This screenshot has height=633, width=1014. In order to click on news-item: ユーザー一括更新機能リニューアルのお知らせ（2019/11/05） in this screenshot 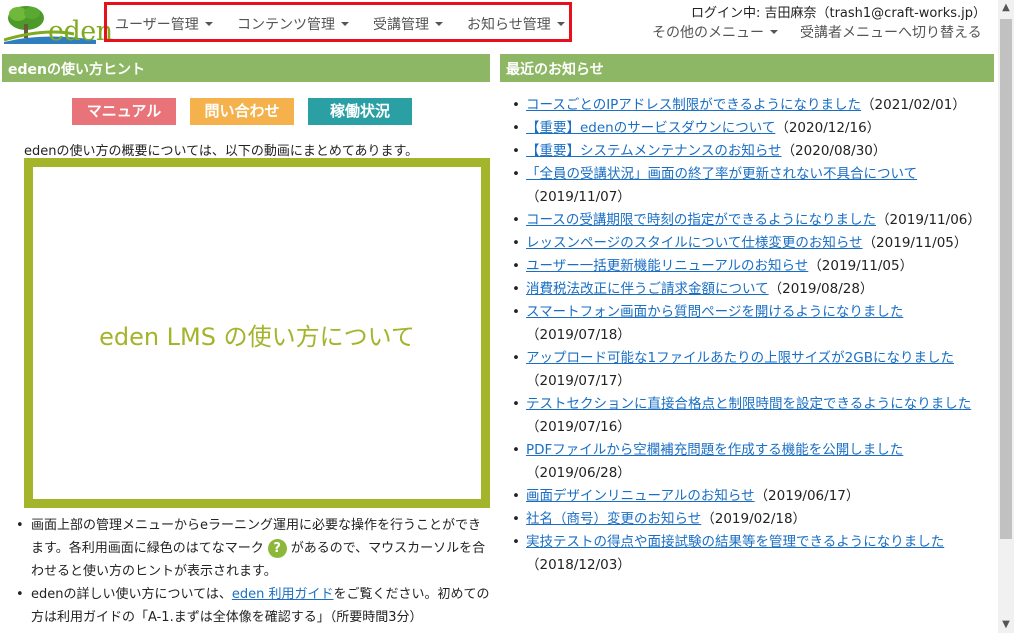, I will do `click(752, 266)`.